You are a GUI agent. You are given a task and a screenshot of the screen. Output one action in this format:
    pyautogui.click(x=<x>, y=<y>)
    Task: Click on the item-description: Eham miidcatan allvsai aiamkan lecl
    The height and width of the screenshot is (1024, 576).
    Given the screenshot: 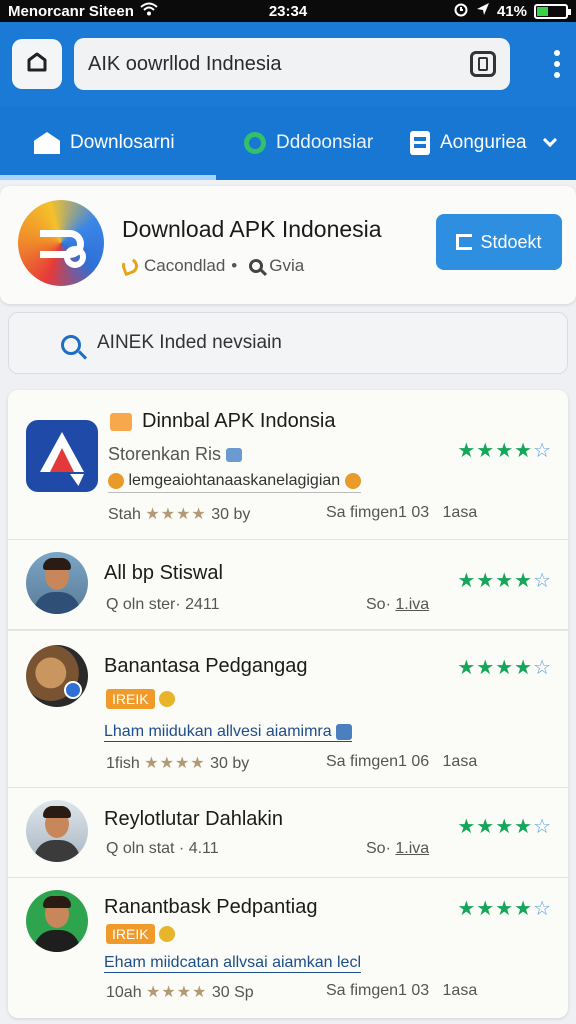 What is the action you would take?
    pyautogui.click(x=232, y=963)
    